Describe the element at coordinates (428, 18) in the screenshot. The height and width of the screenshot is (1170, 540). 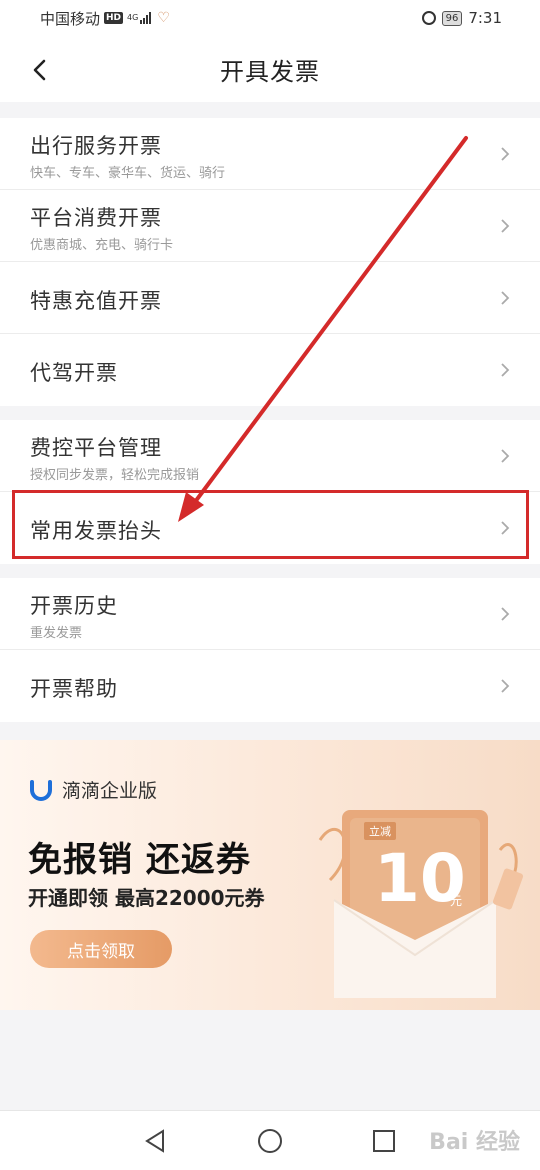
I see `alarm-icon` at that location.